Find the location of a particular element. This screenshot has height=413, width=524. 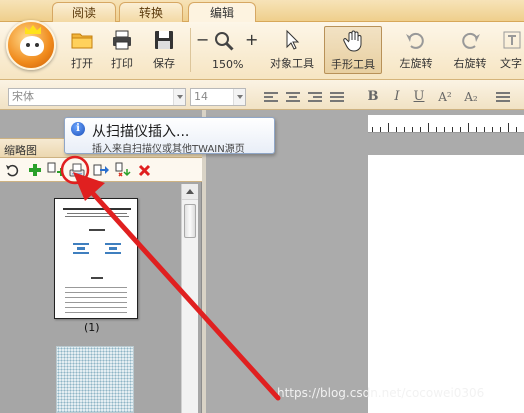

scroll-thumb is located at coordinates (190, 221).